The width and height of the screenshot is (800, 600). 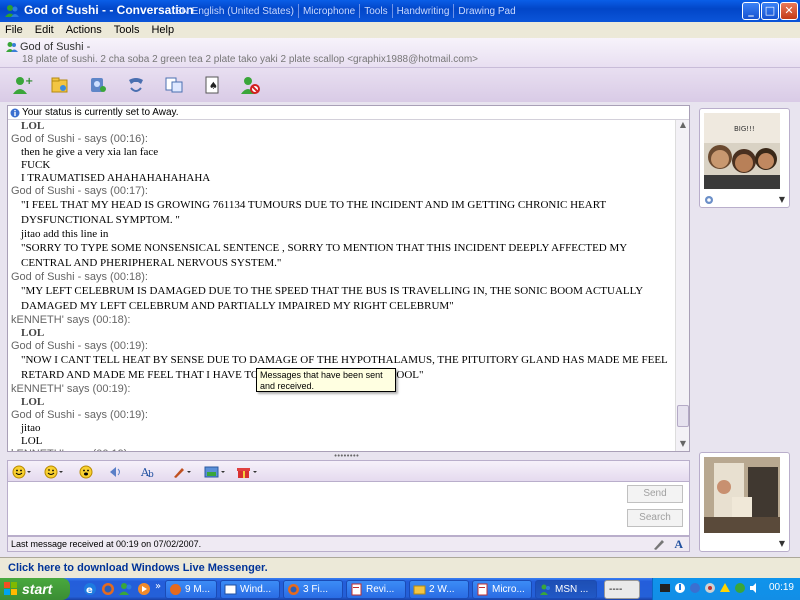 I want to click on nudge-icon, so click(x=120, y=472).